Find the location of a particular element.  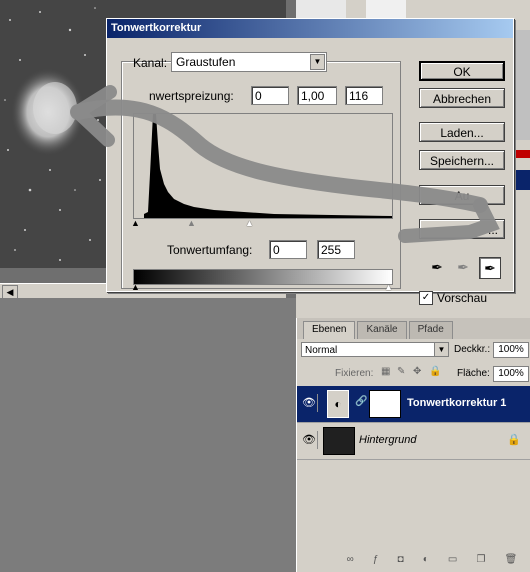

channel-label: Kanal: is located at coordinates (150, 63).